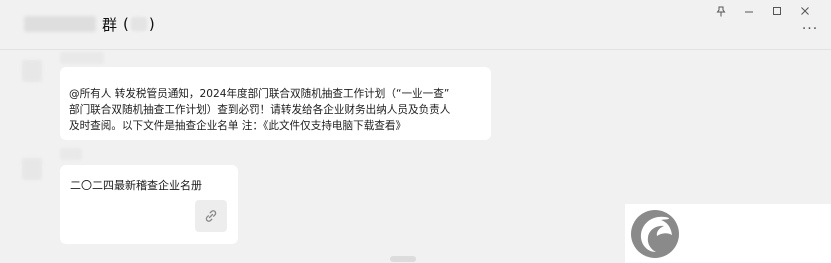 The width and height of the screenshot is (831, 263). I want to click on more-icon: ···, so click(810, 29).